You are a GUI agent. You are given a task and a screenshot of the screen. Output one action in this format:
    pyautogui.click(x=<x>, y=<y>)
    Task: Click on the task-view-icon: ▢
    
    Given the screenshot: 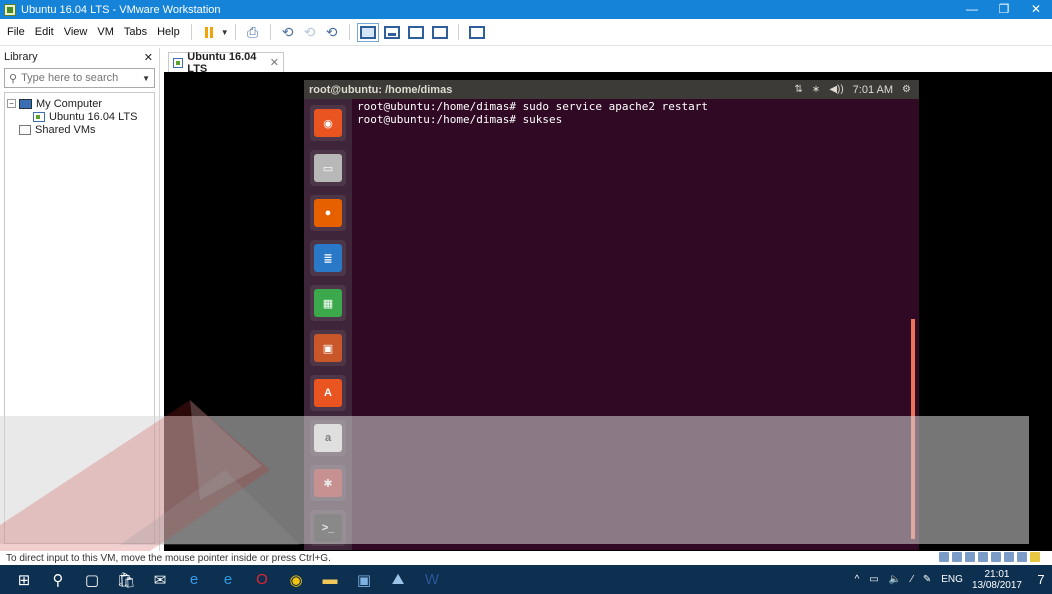 What is the action you would take?
    pyautogui.click(x=92, y=579)
    